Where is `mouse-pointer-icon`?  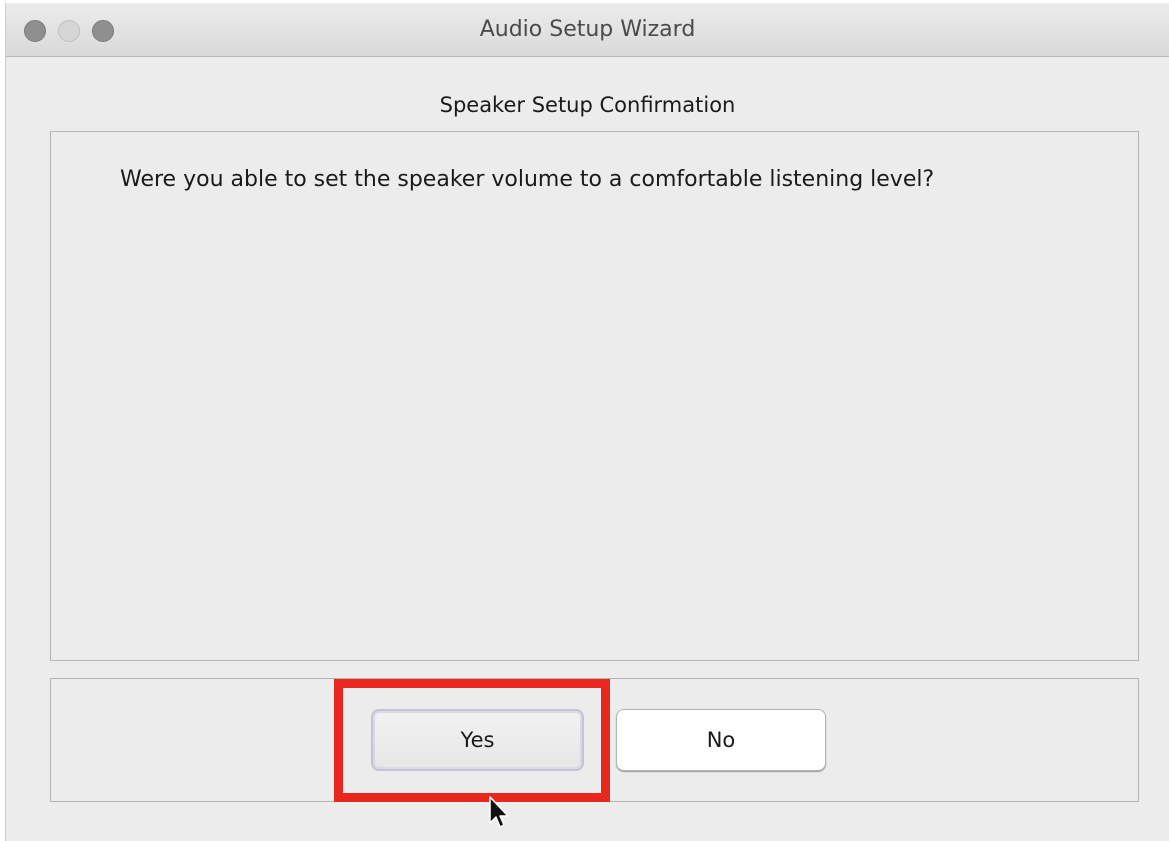
mouse-pointer-icon is located at coordinates (499, 812).